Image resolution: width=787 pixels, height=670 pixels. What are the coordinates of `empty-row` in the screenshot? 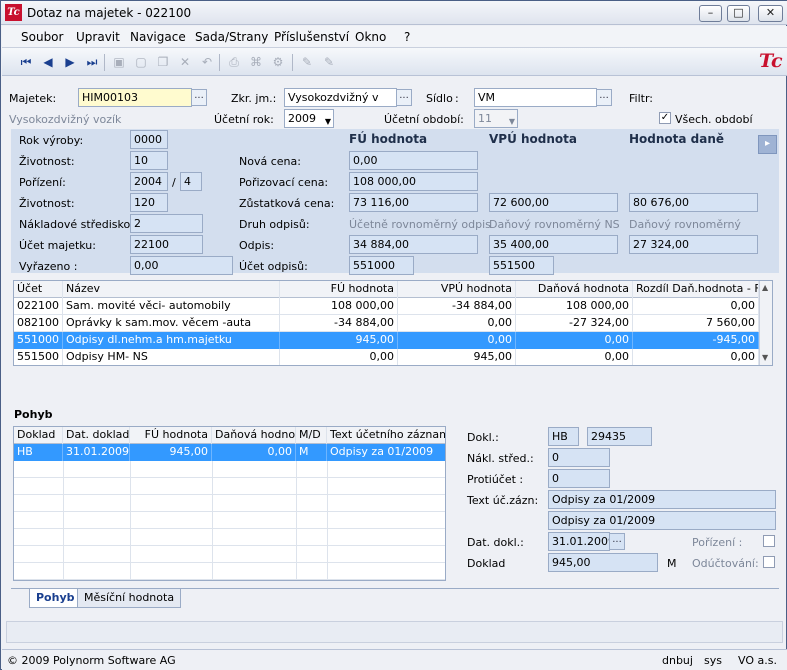 It's located at (229, 537).